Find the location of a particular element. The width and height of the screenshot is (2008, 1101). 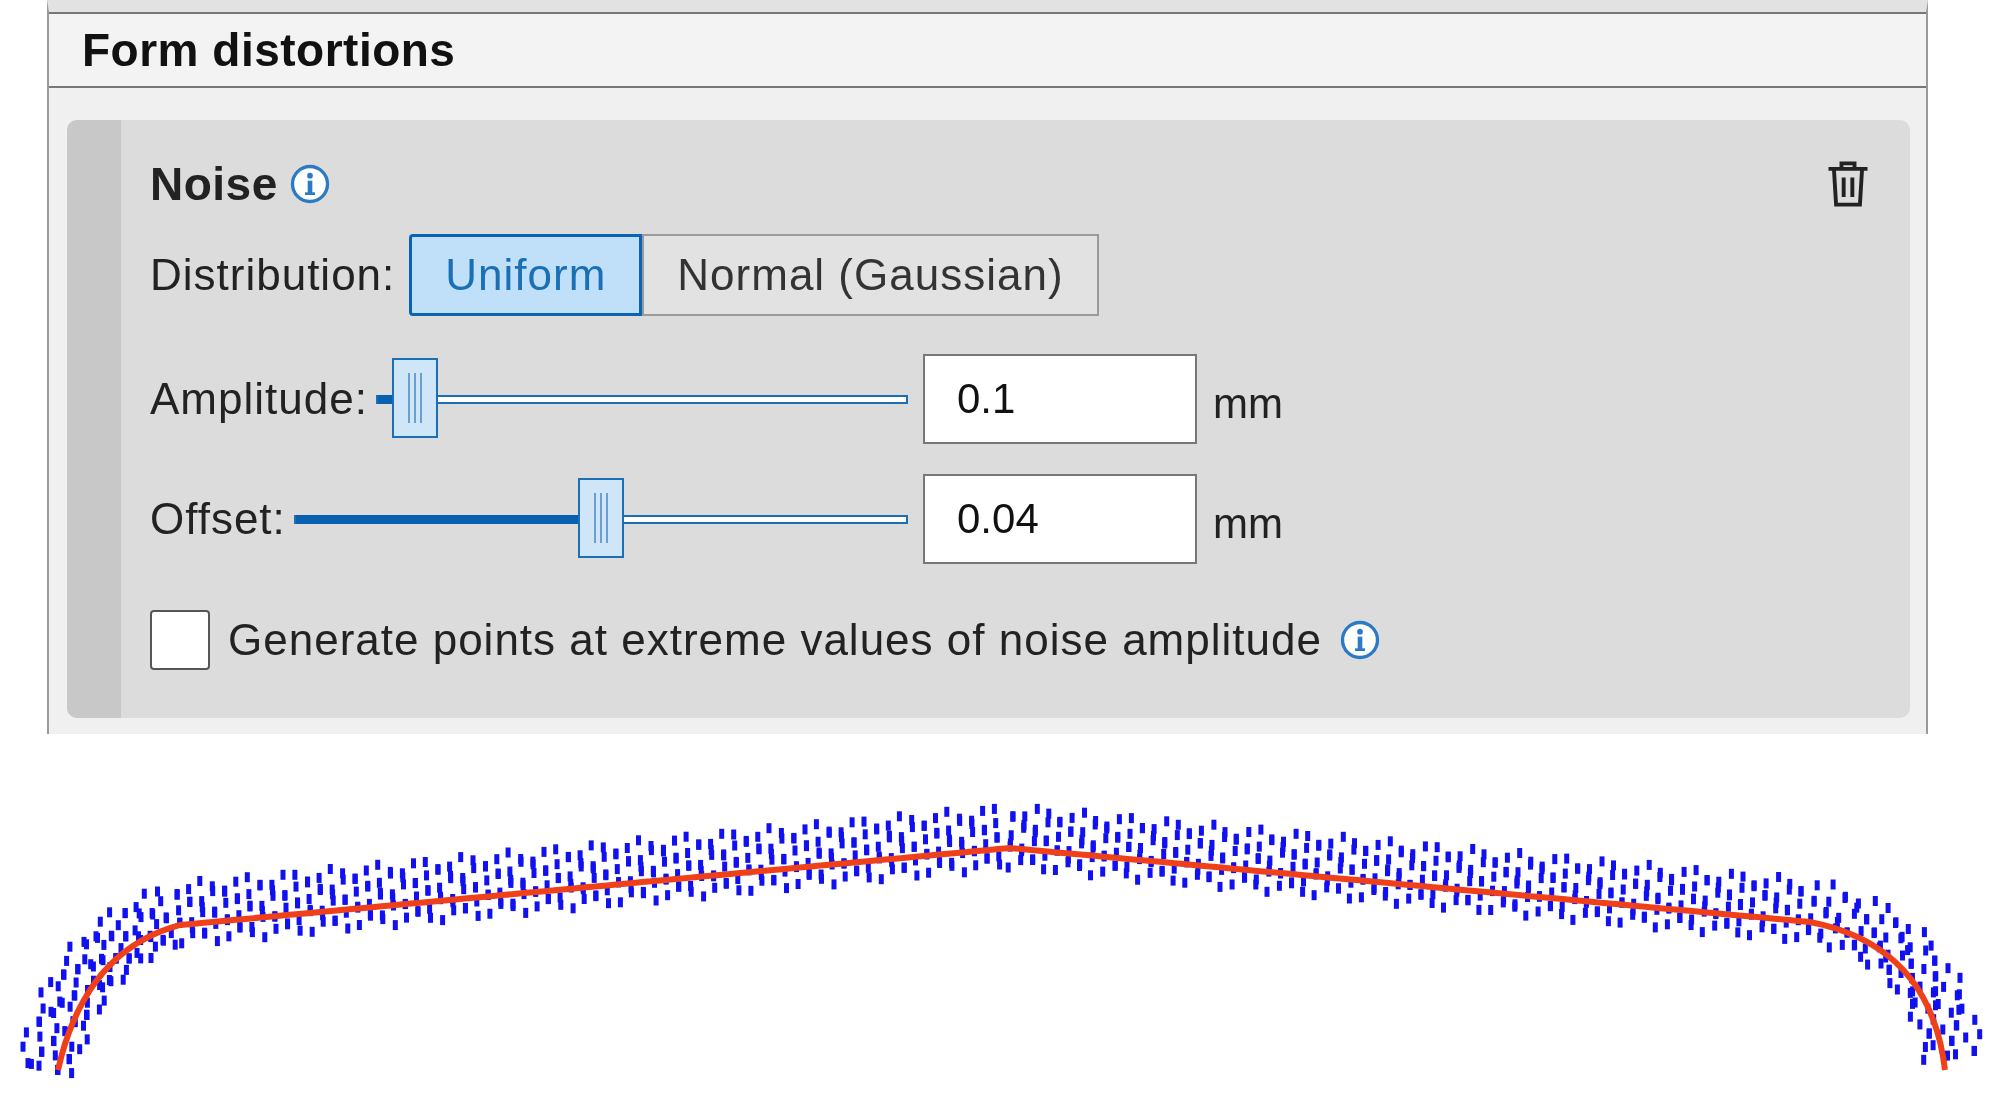

value-field: 0.1 is located at coordinates (1060, 399).